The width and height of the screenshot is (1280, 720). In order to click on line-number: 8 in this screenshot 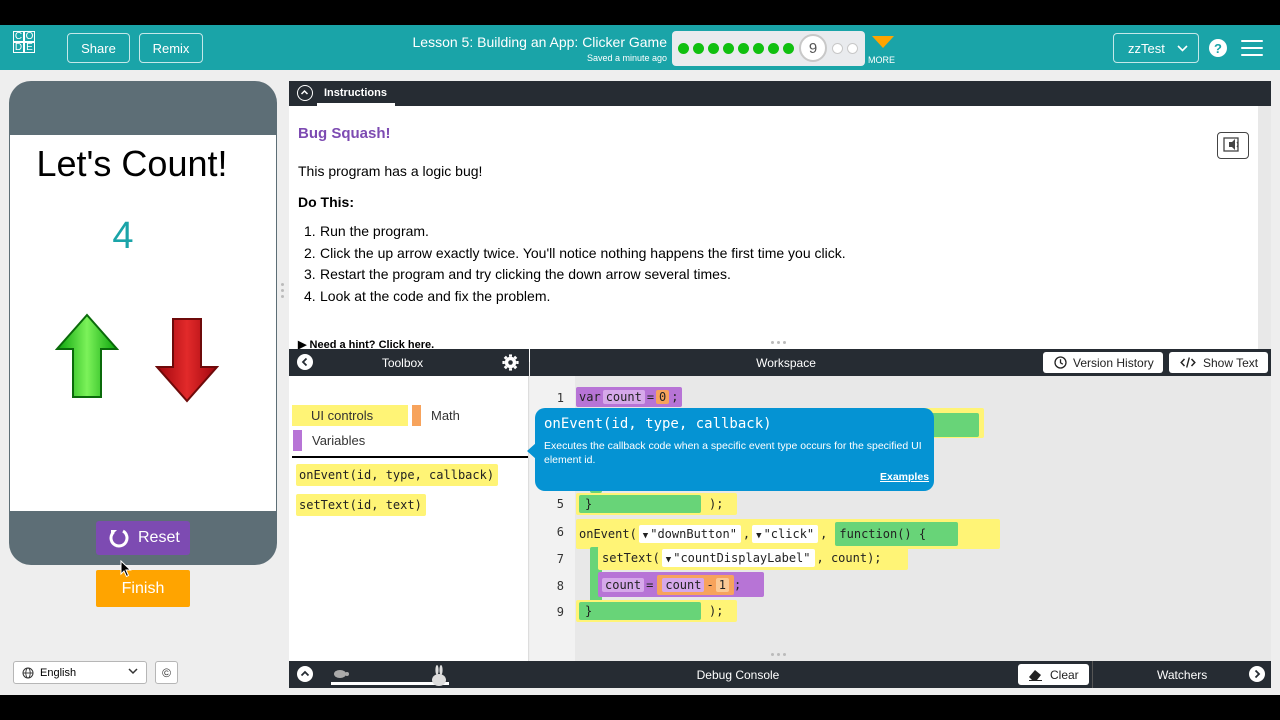, I will do `click(560, 586)`.